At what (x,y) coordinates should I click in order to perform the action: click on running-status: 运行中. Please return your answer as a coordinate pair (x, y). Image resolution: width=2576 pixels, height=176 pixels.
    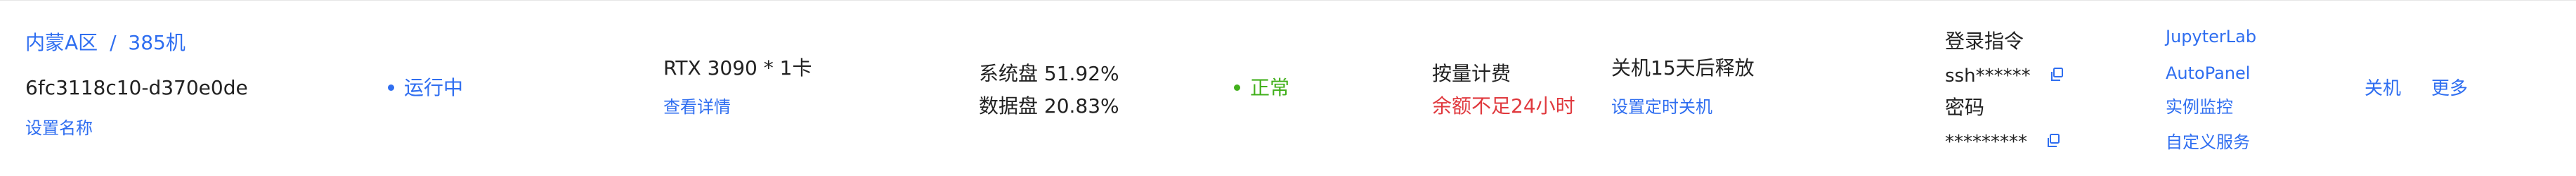
    Looking at the image, I should click on (425, 88).